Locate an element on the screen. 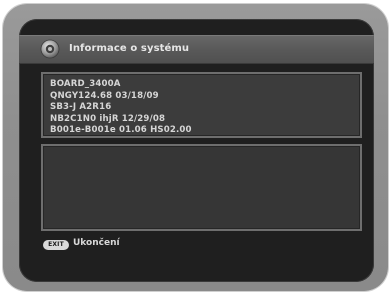 This screenshot has width=391, height=295. software-version-line: QNGY124.68 03/18/09 is located at coordinates (104, 95).